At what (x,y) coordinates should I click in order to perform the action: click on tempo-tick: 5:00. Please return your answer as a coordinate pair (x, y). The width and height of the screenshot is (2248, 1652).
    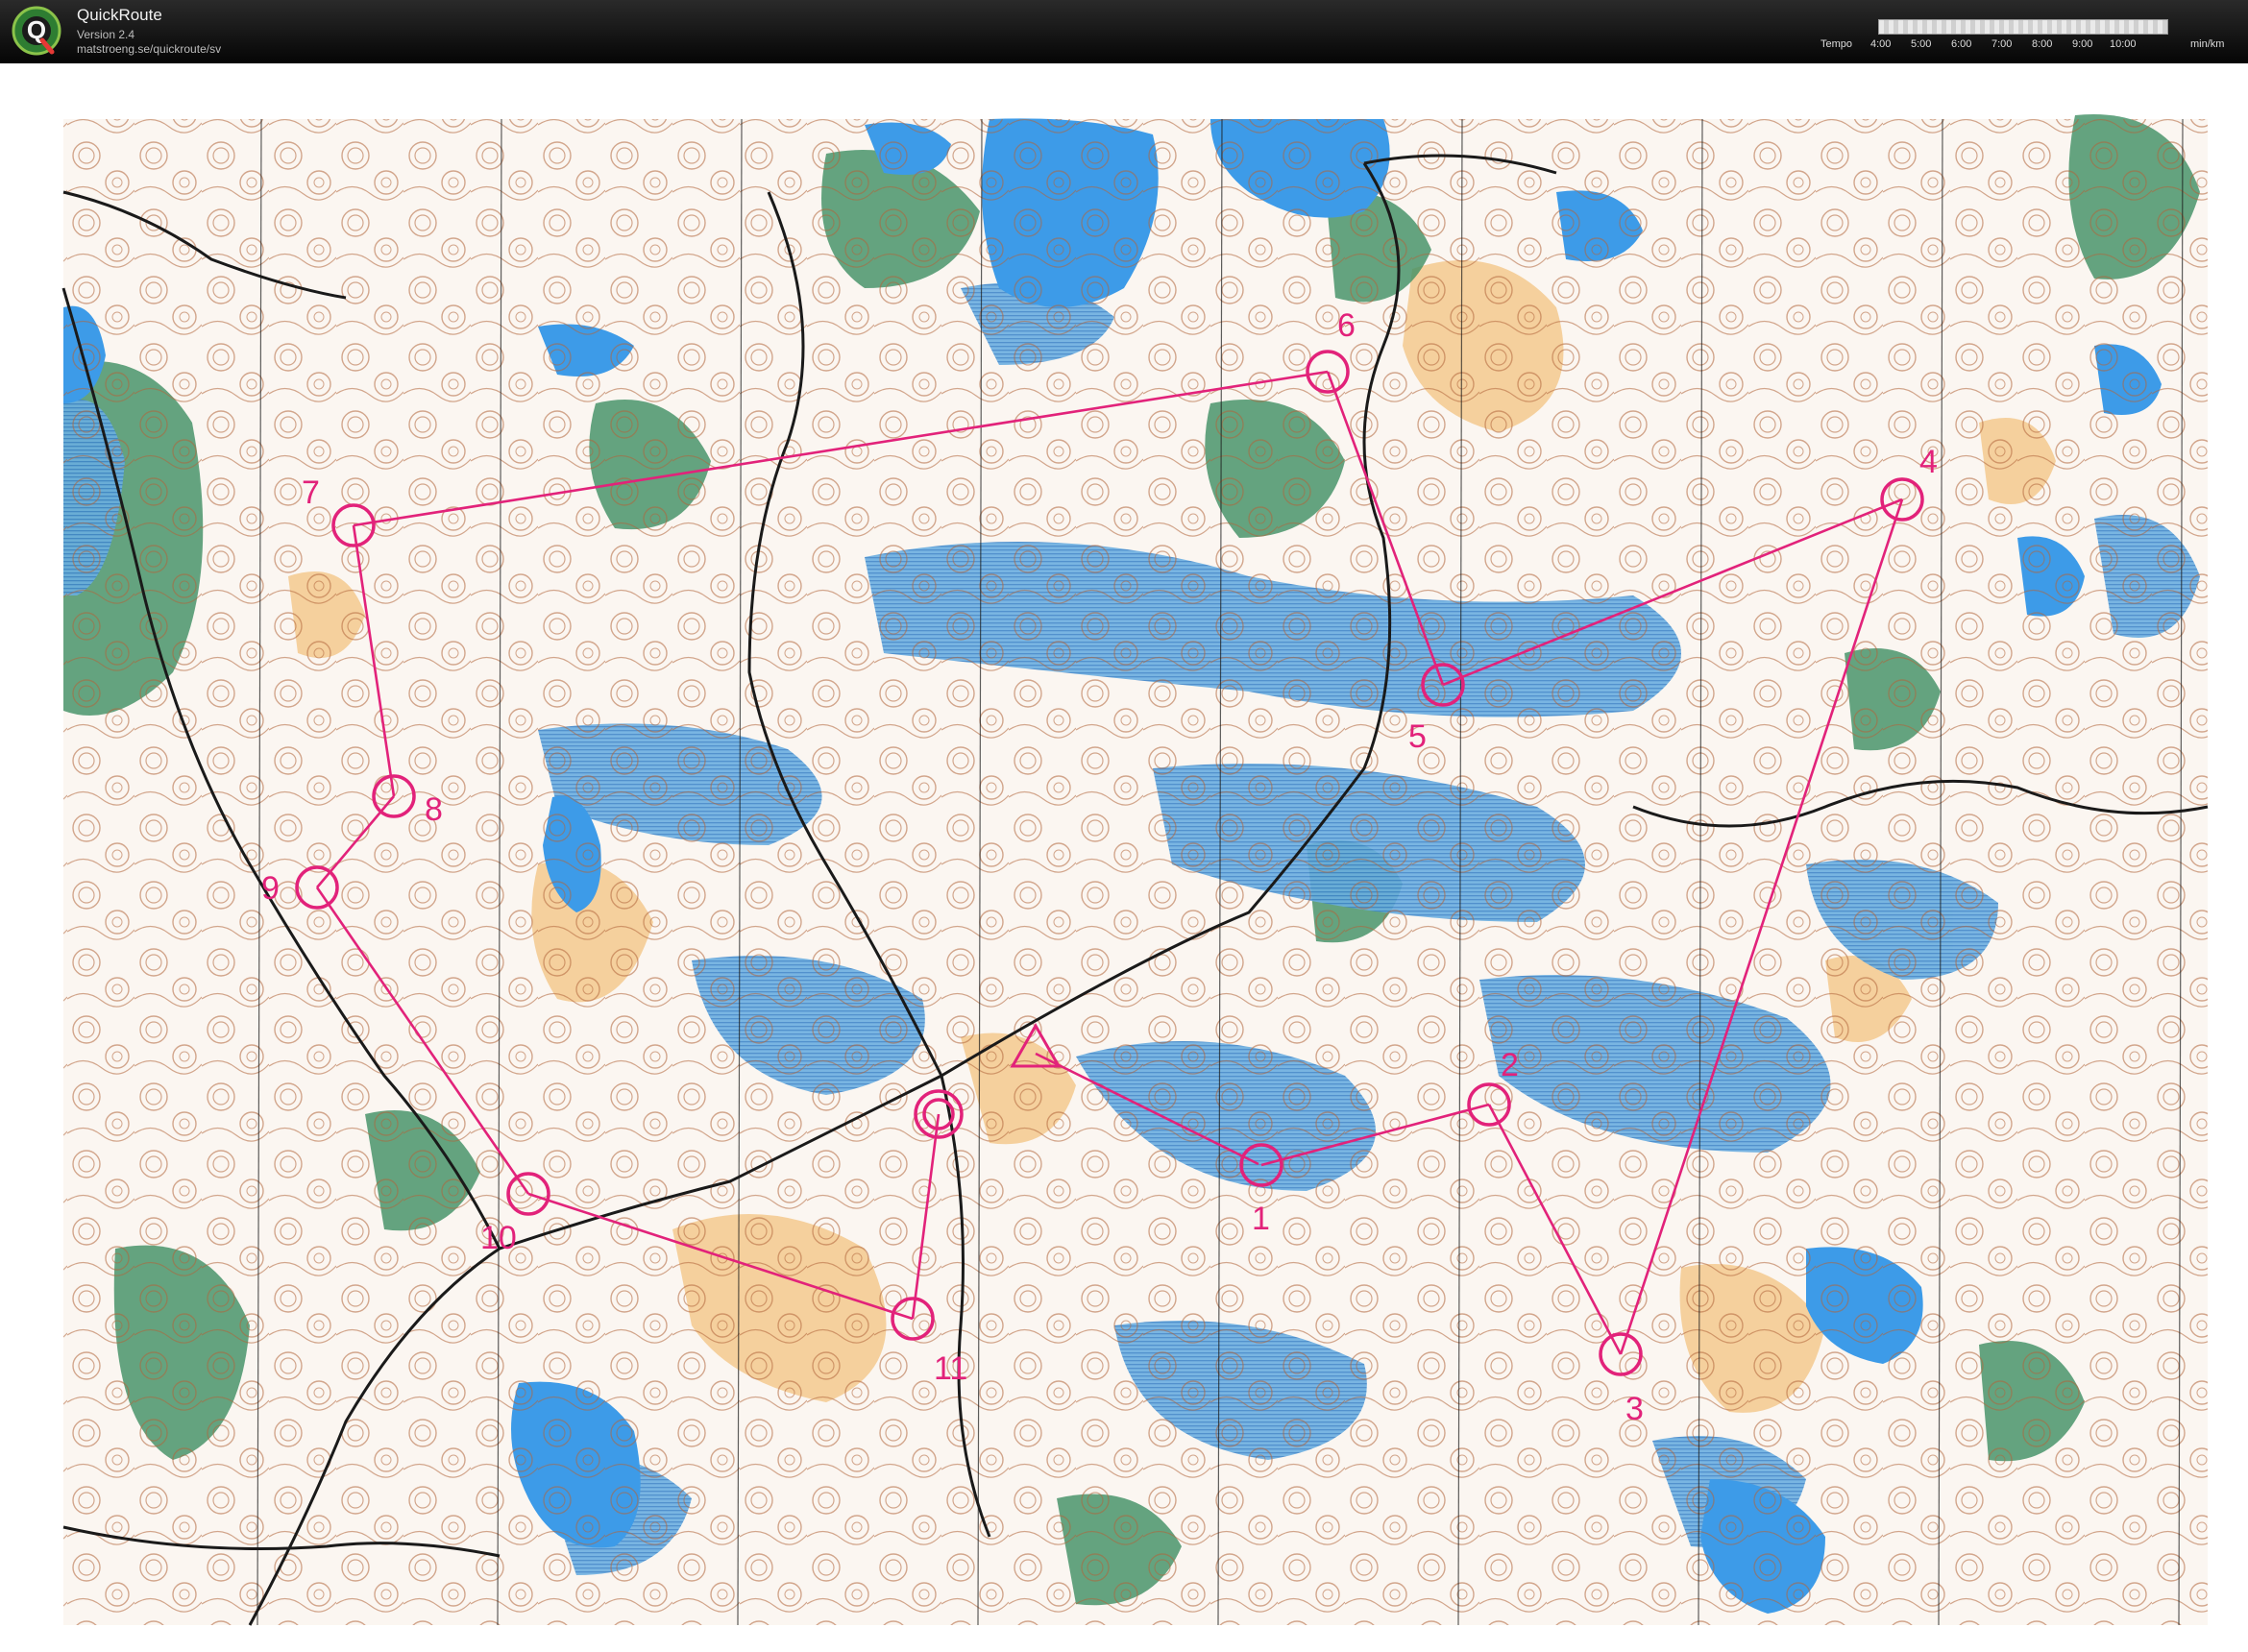
    Looking at the image, I should click on (1922, 44).